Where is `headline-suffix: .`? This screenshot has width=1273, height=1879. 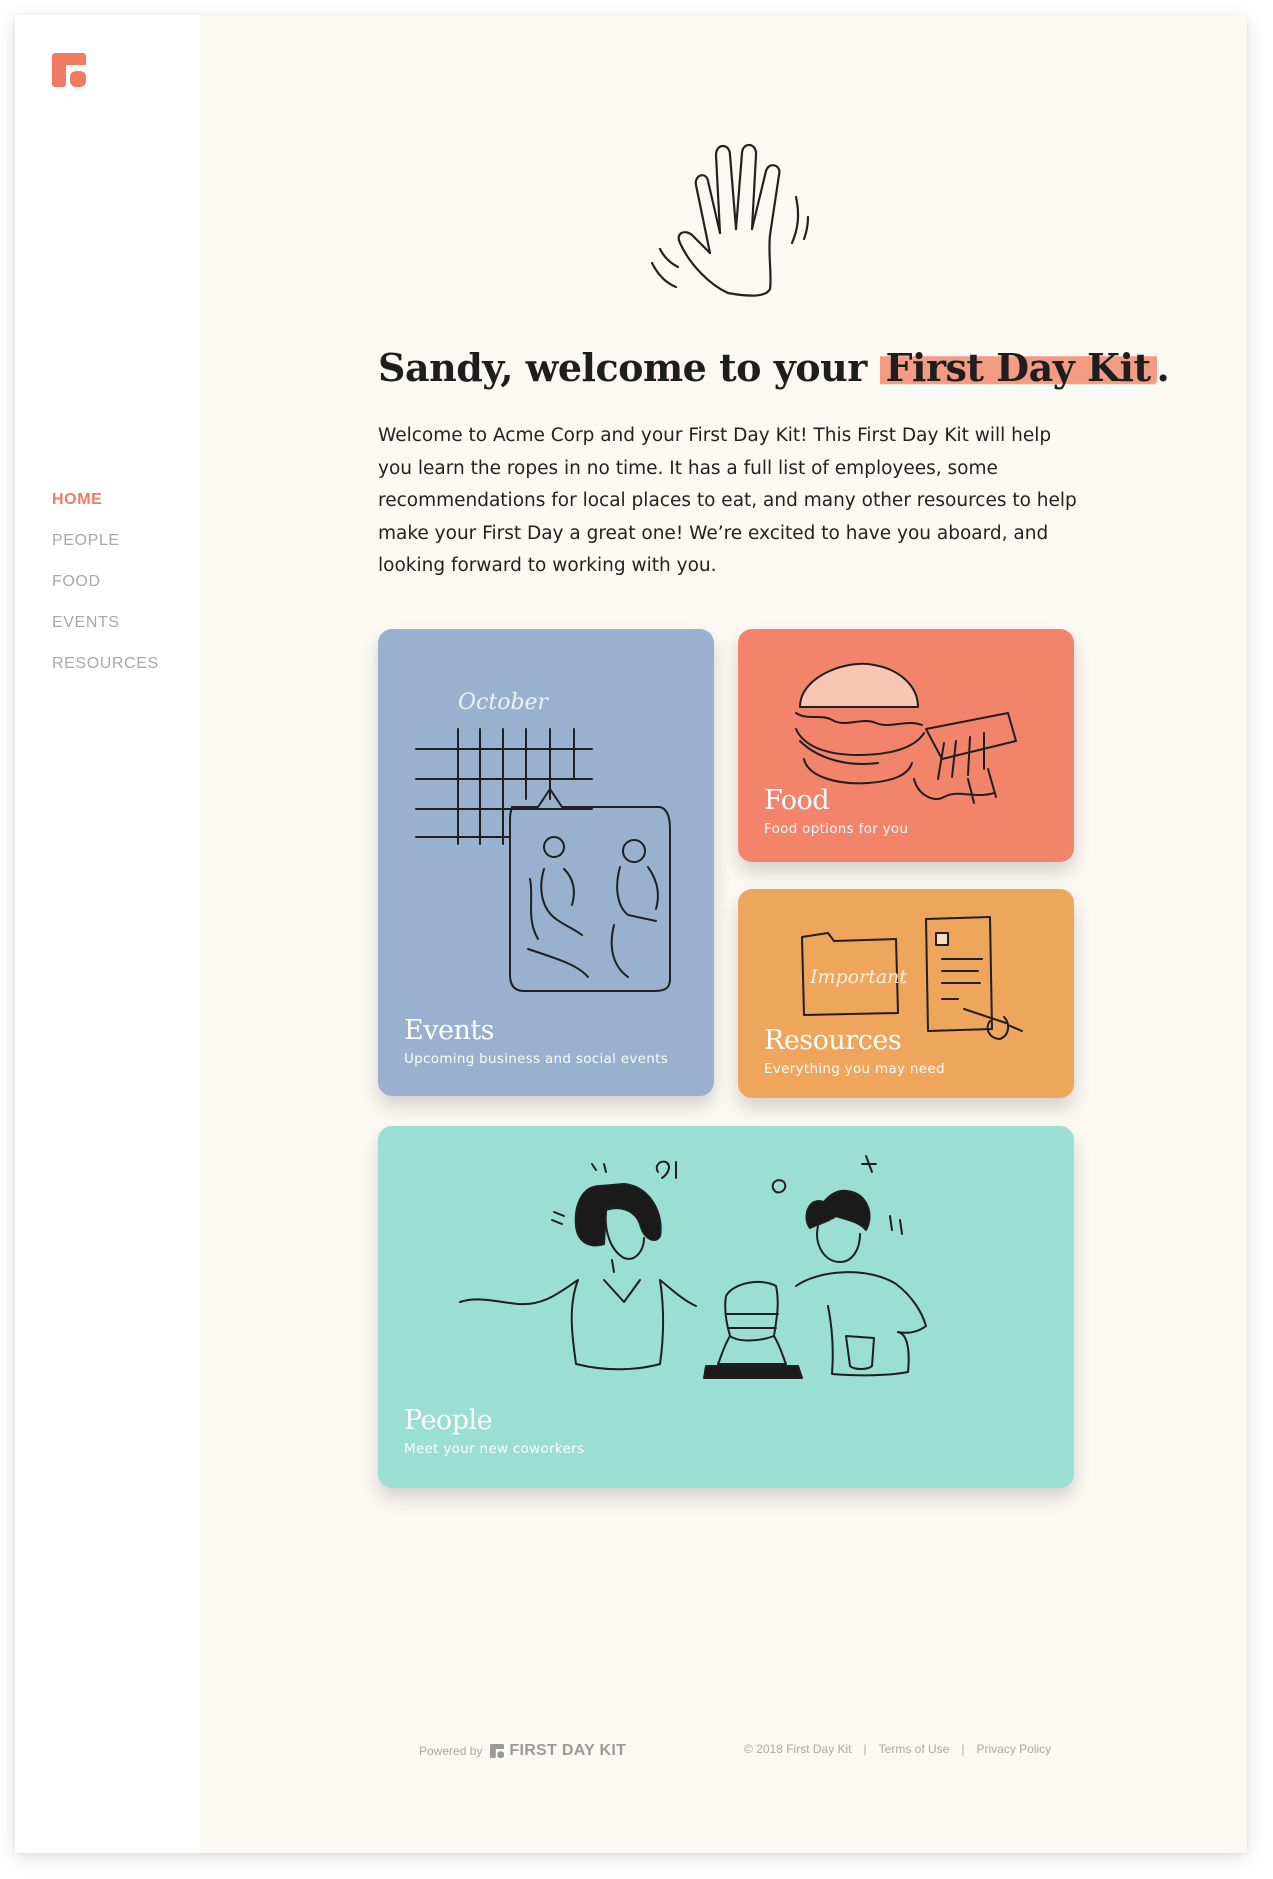
headline-suffix: . is located at coordinates (1163, 367).